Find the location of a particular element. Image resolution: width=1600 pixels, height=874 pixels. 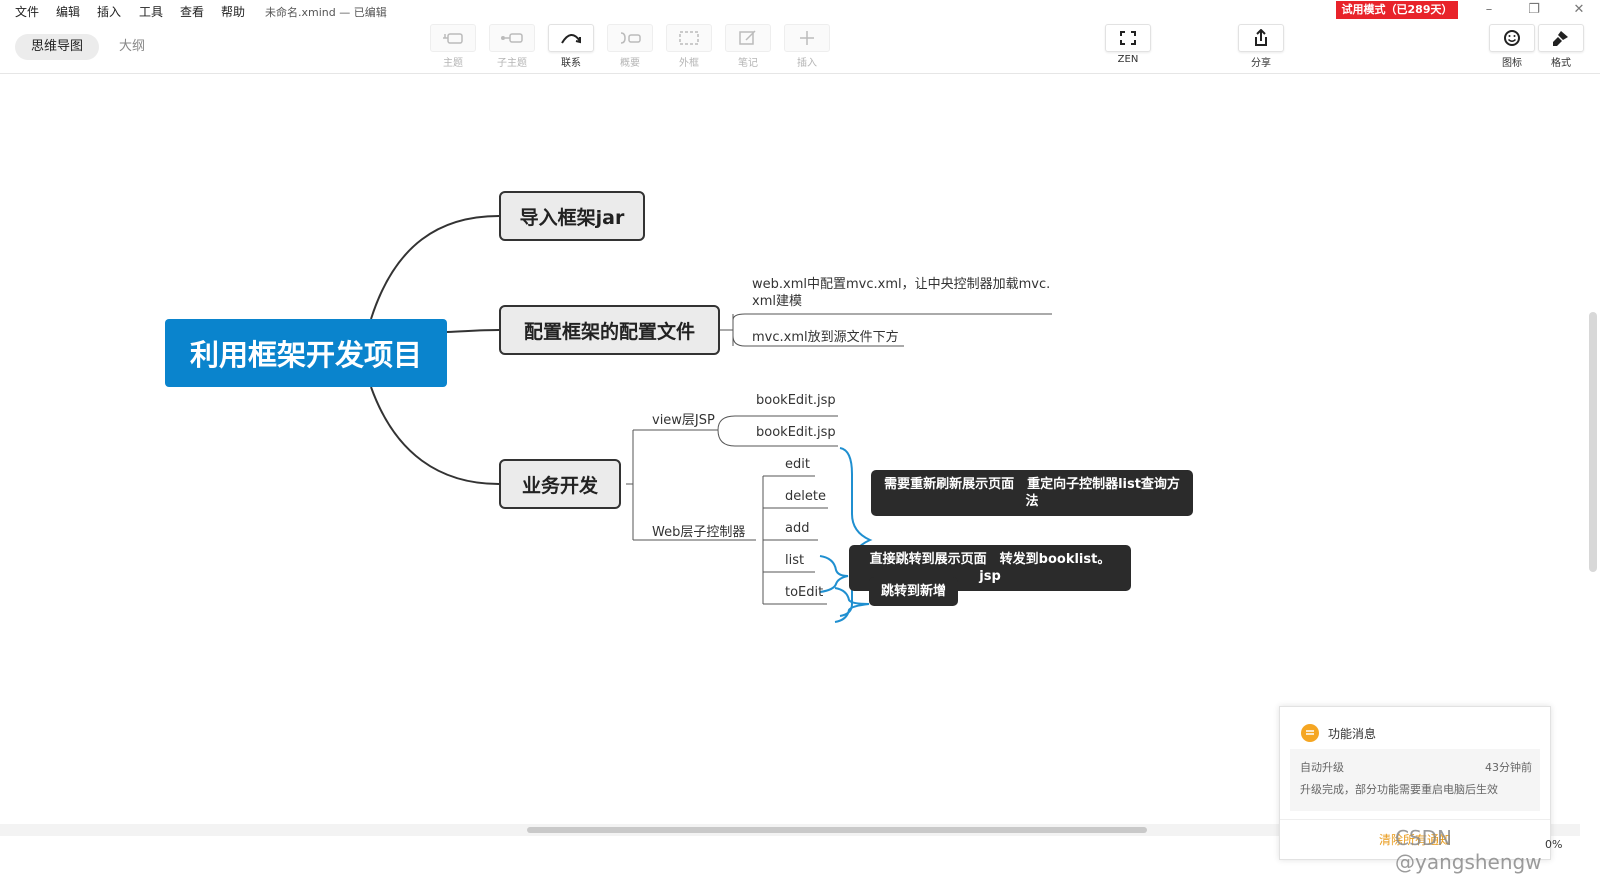

subtopic-label: 子主题 is located at coordinates (512, 63).